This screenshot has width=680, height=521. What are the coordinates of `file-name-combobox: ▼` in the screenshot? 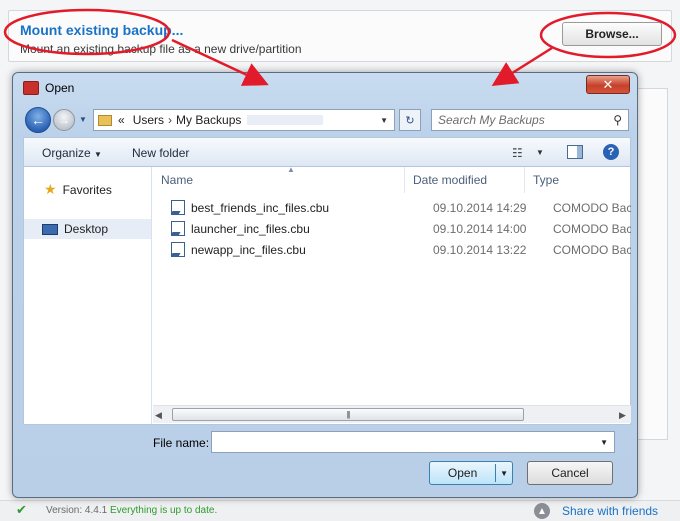 It's located at (413, 442).